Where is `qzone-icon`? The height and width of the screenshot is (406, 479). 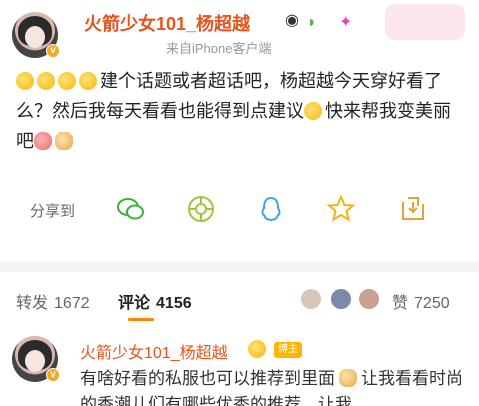 qzone-icon is located at coordinates (341, 209).